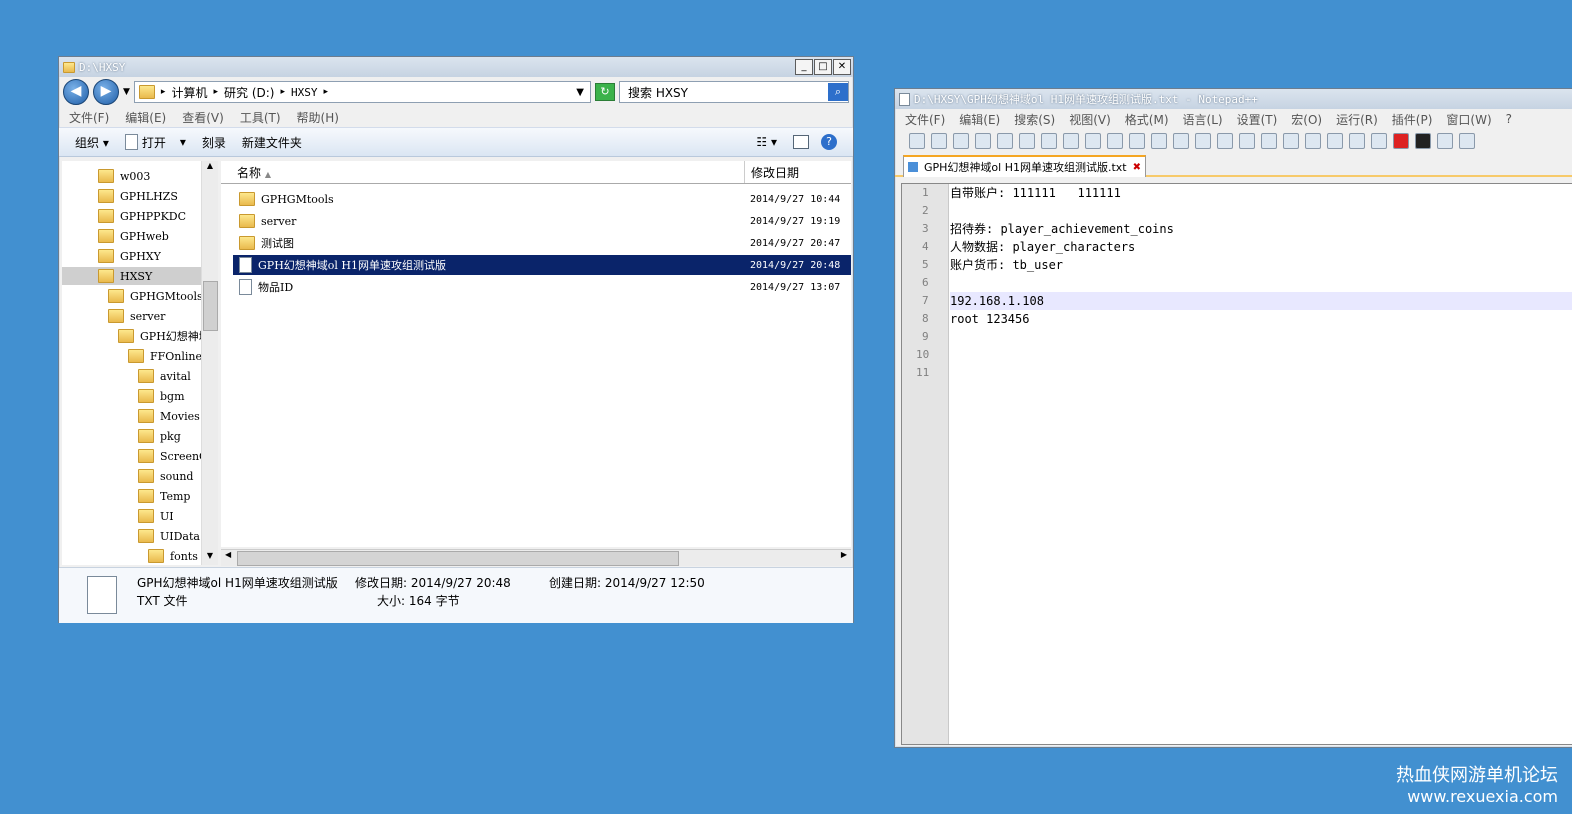  Describe the element at coordinates (1049, 141) in the screenshot. I see `print-icon` at that location.